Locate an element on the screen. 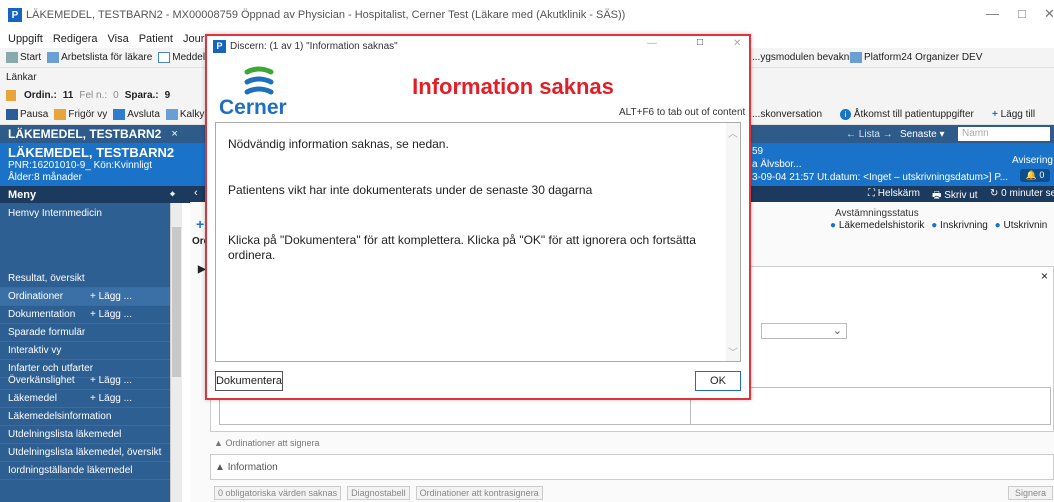  menu-item: Patient is located at coordinates (156, 39).